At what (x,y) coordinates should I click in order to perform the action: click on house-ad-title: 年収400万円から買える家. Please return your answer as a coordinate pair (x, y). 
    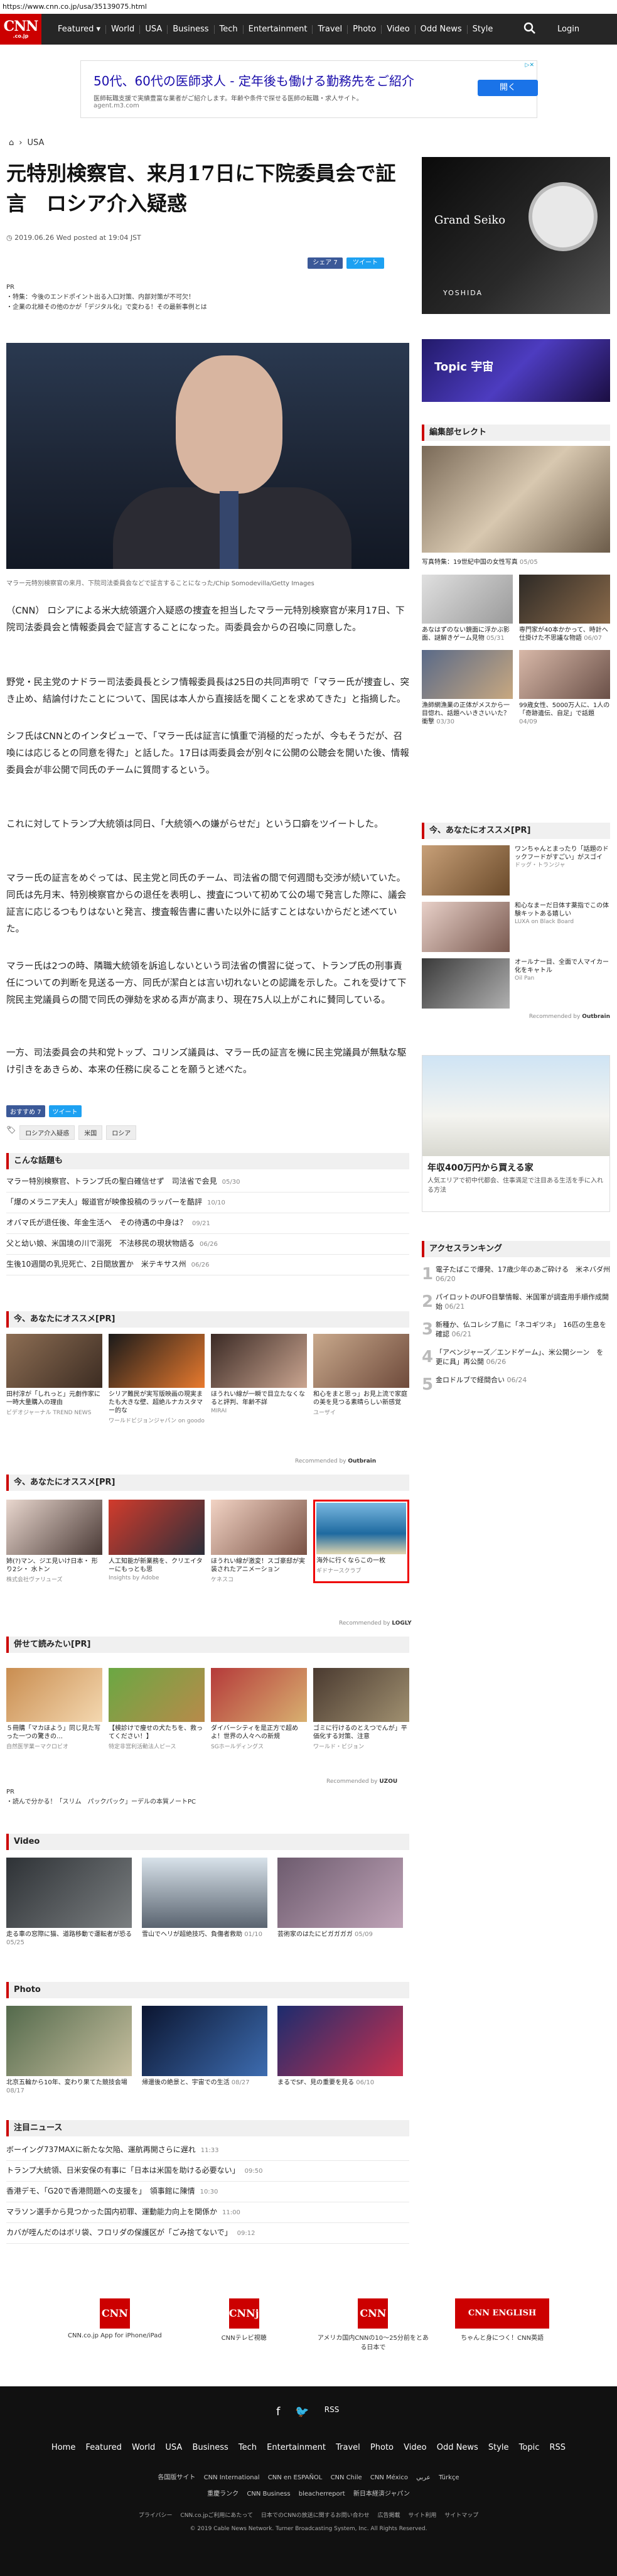
    Looking at the image, I should click on (515, 1166).